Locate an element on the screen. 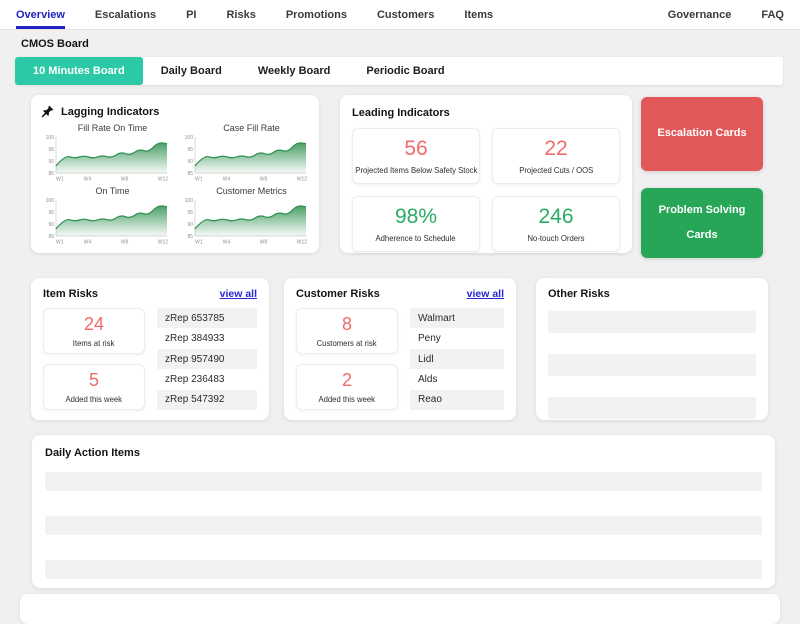 Image resolution: width=800 pixels, height=624 pixels. nav-item: Risks is located at coordinates (240, 14).